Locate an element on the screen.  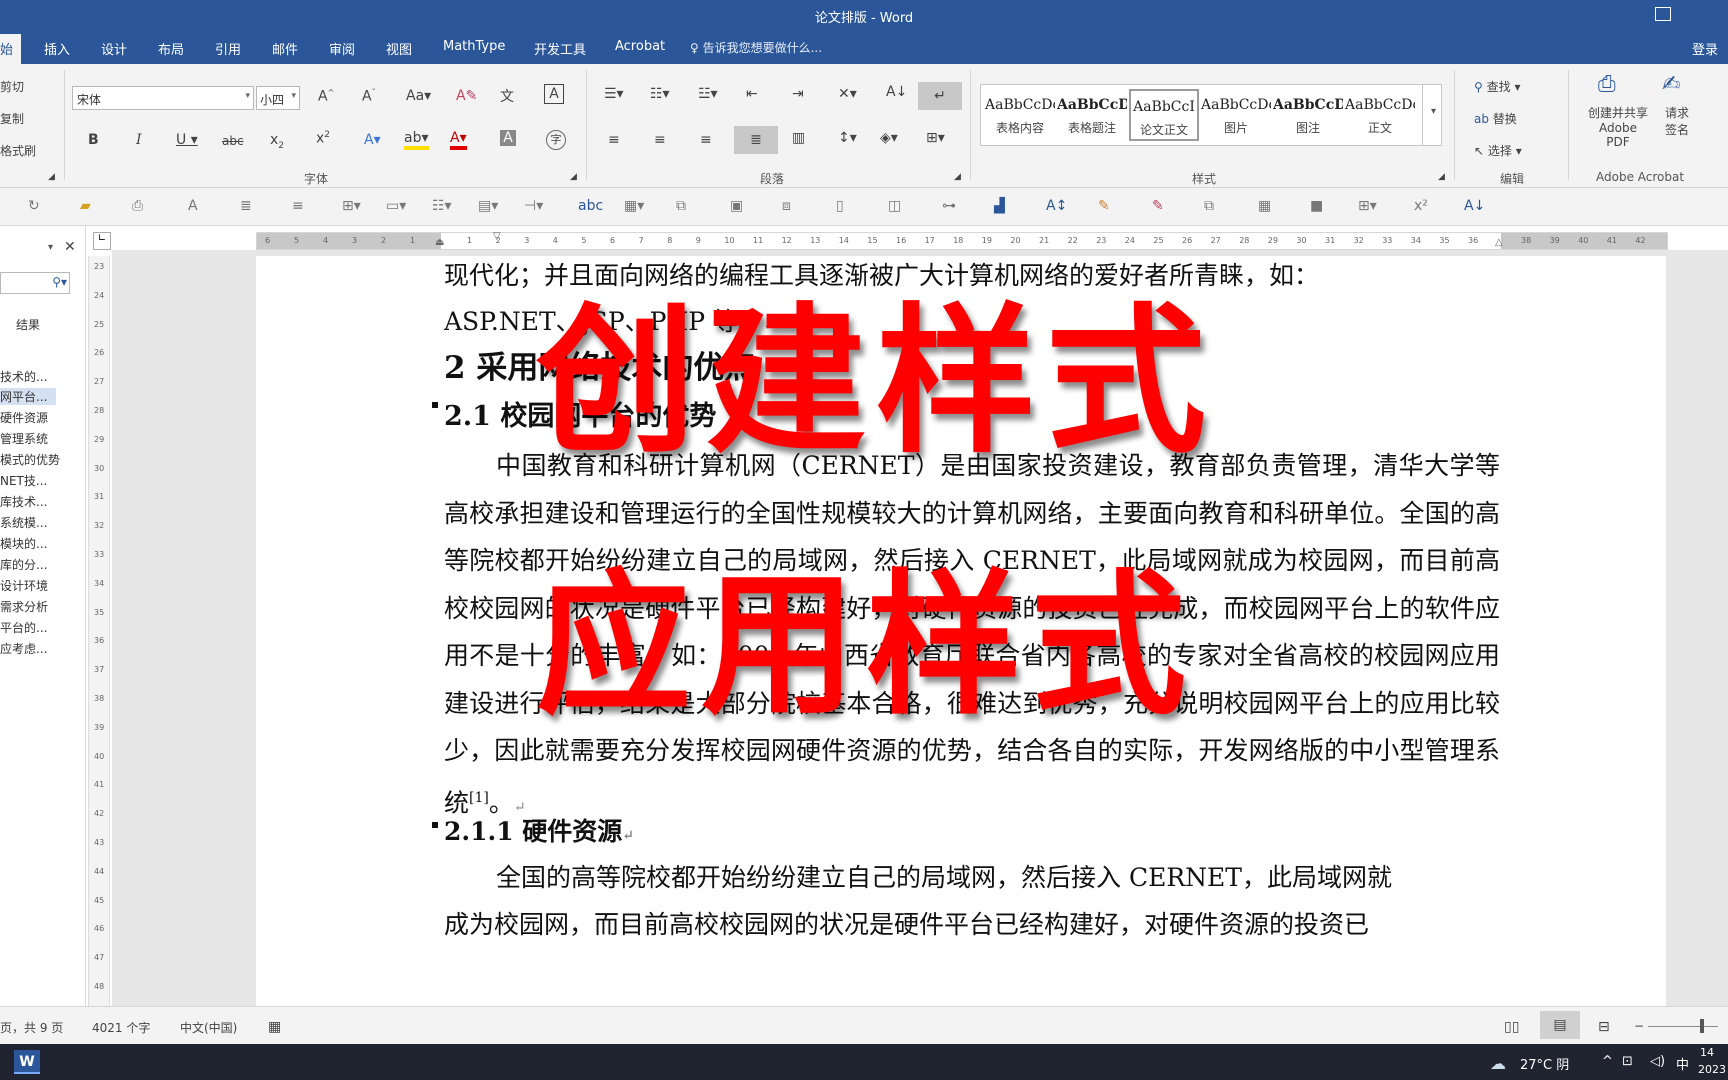
table-style-icon: ⊞▾ is located at coordinates (1367, 206).